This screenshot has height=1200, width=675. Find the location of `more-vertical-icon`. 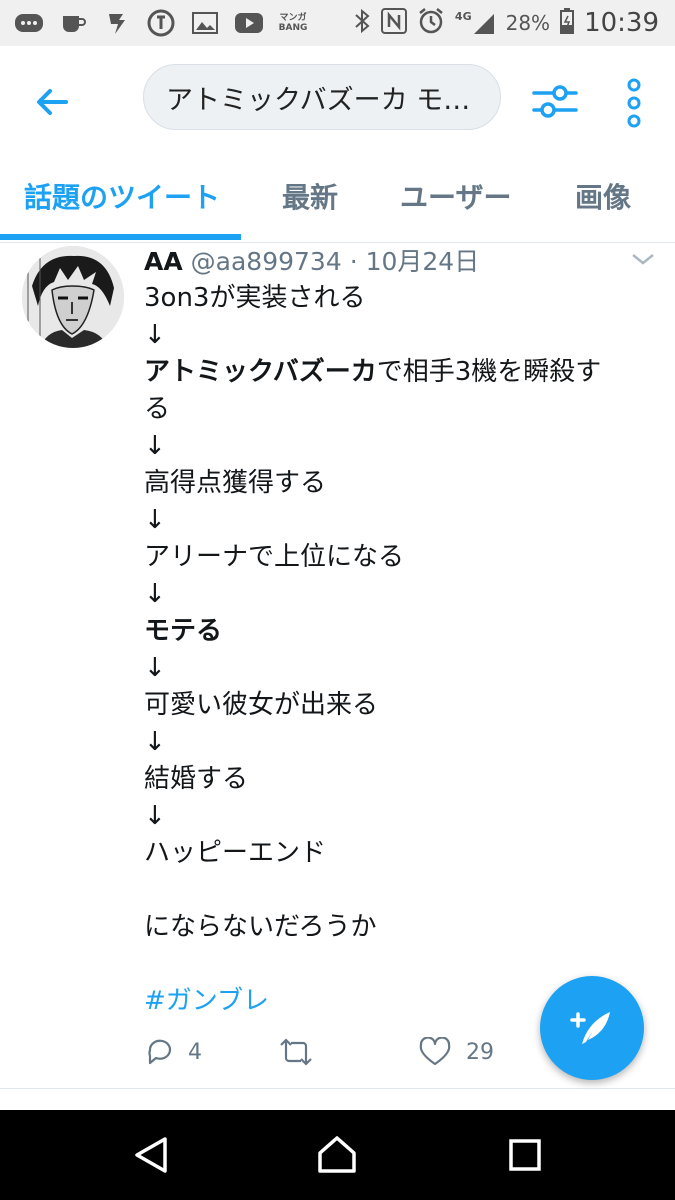

more-vertical-icon is located at coordinates (634, 103).